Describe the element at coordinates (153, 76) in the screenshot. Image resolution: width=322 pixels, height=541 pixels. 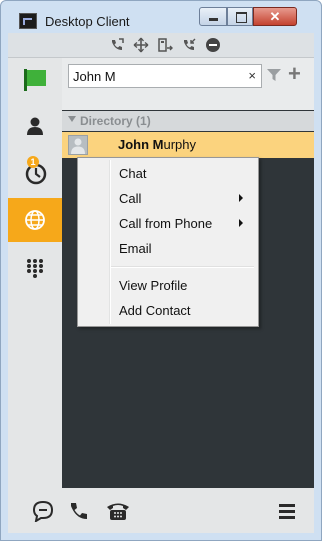
I see `search-input` at that location.